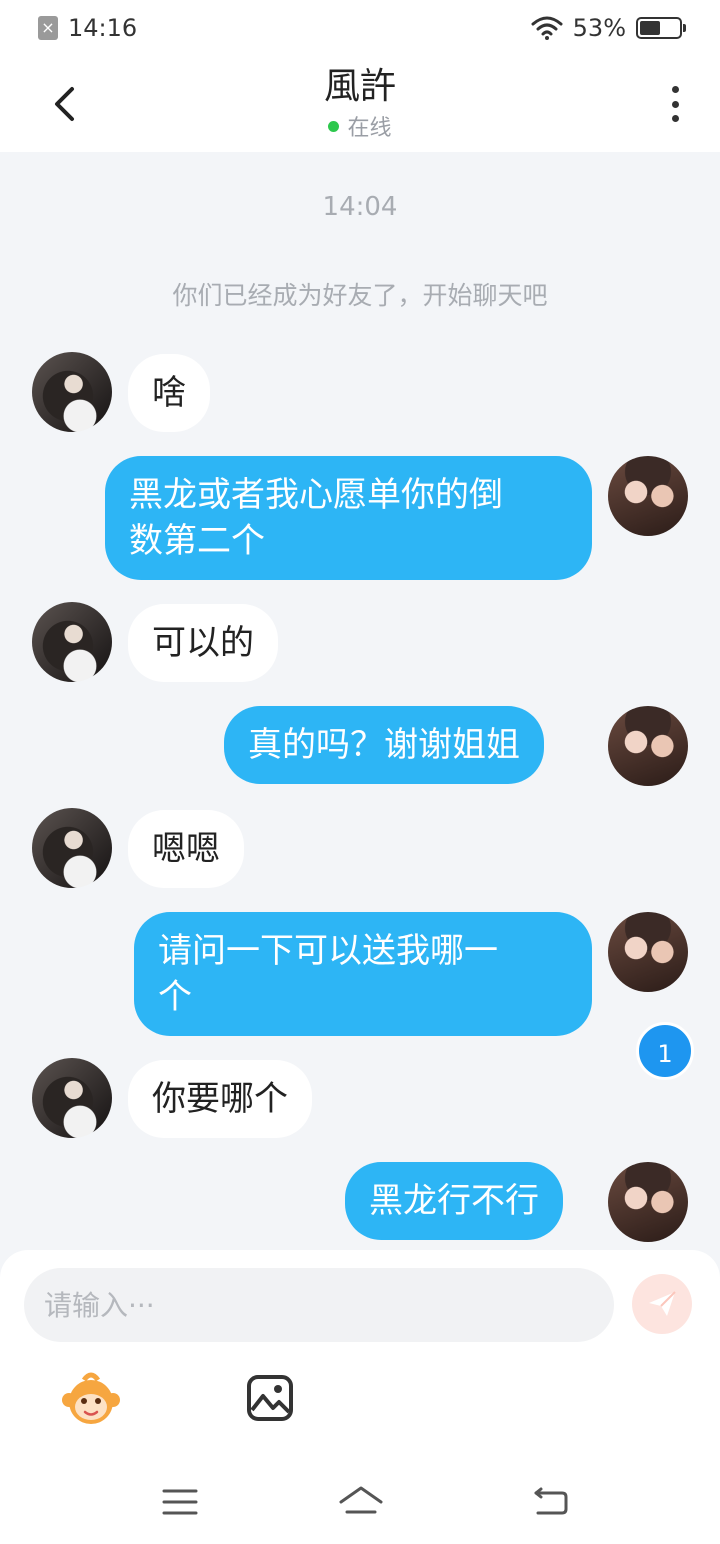  I want to click on outgoing-message: 黑龙行不行, so click(454, 1201).